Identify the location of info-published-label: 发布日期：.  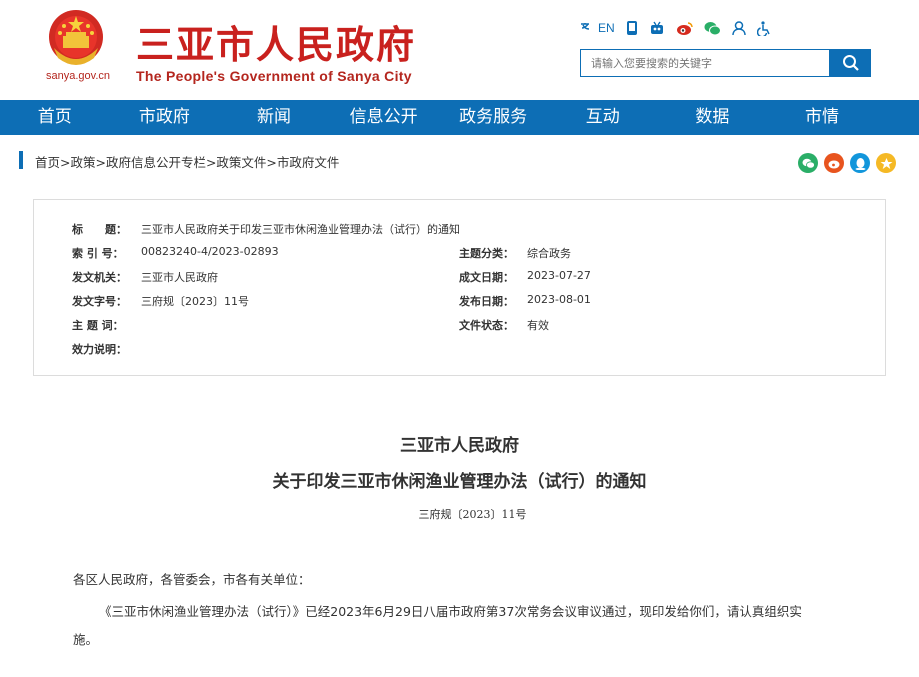
(486, 301).